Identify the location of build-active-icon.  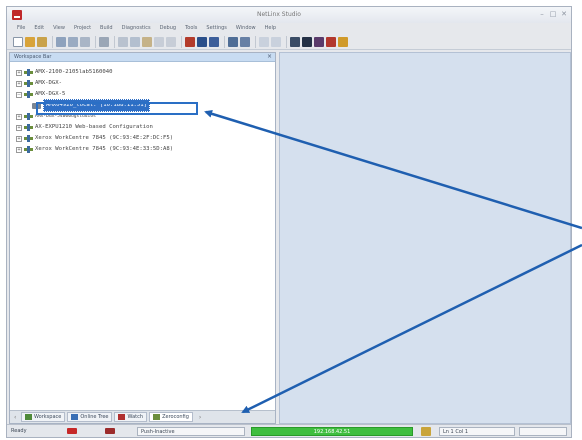
(202, 41).